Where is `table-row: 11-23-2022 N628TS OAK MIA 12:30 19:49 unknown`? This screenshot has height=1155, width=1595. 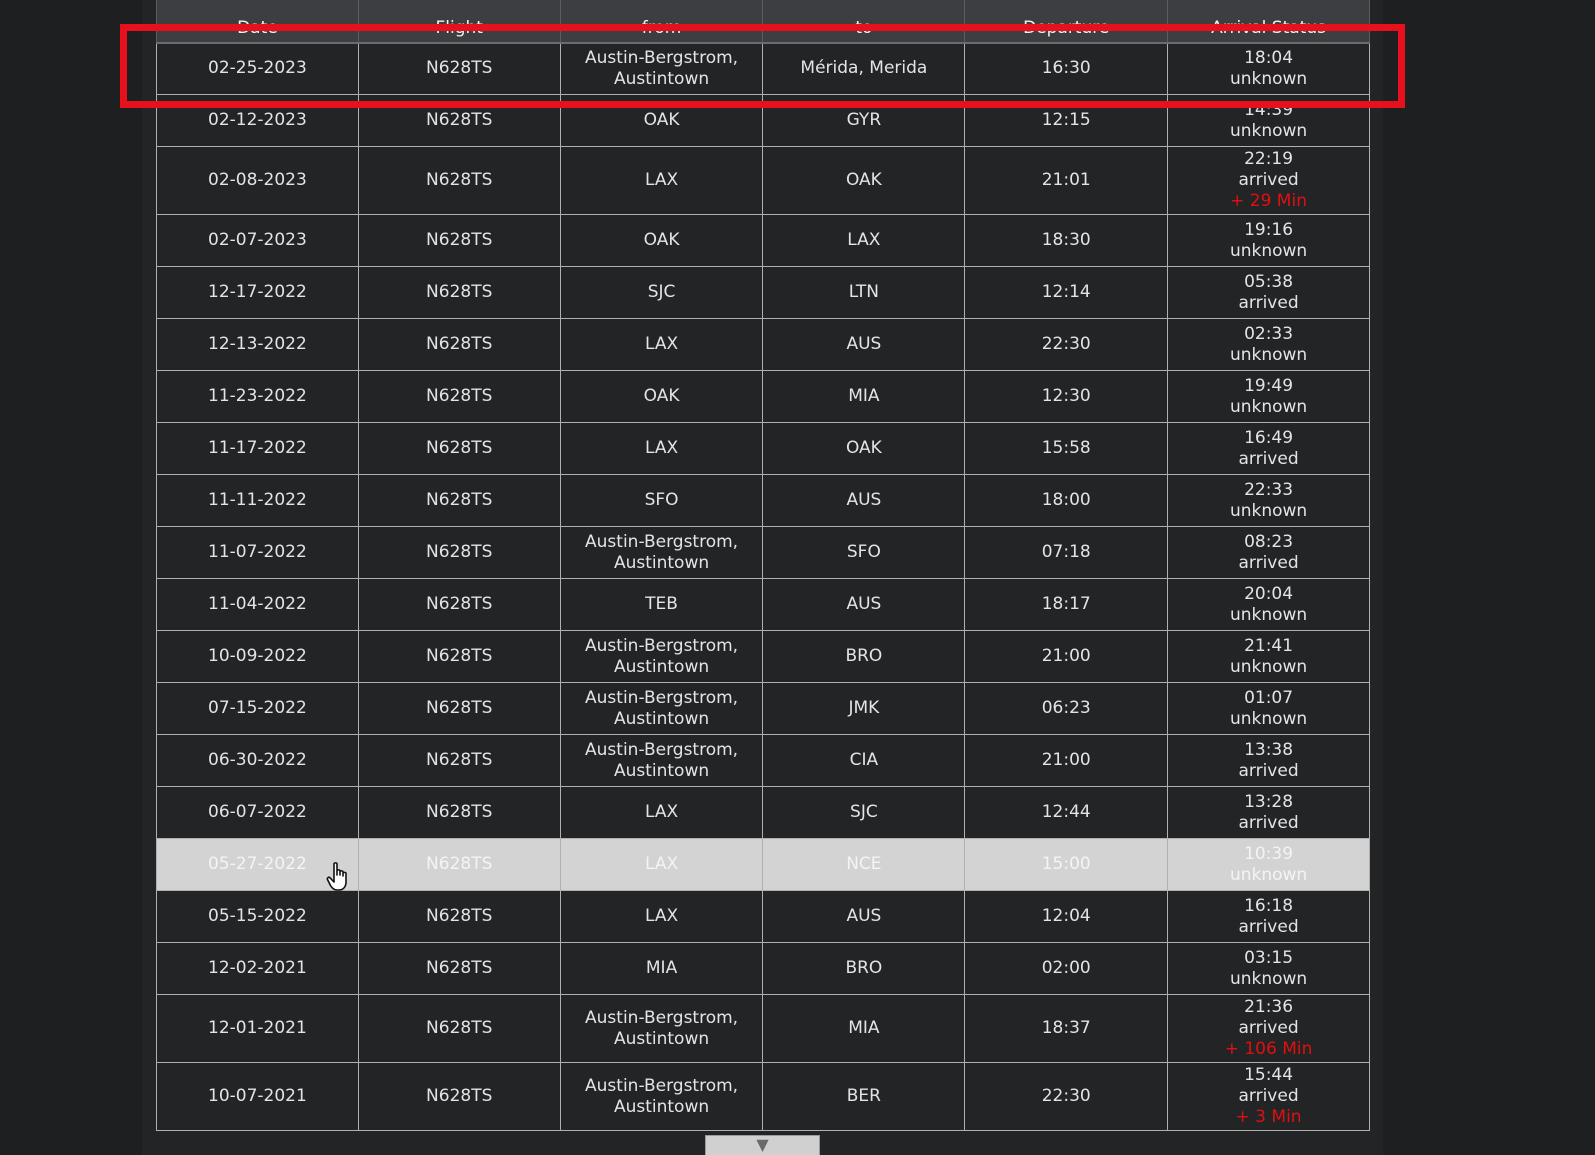 table-row: 11-23-2022 N628TS OAK MIA 12:30 19:49 unknown is located at coordinates (763, 396).